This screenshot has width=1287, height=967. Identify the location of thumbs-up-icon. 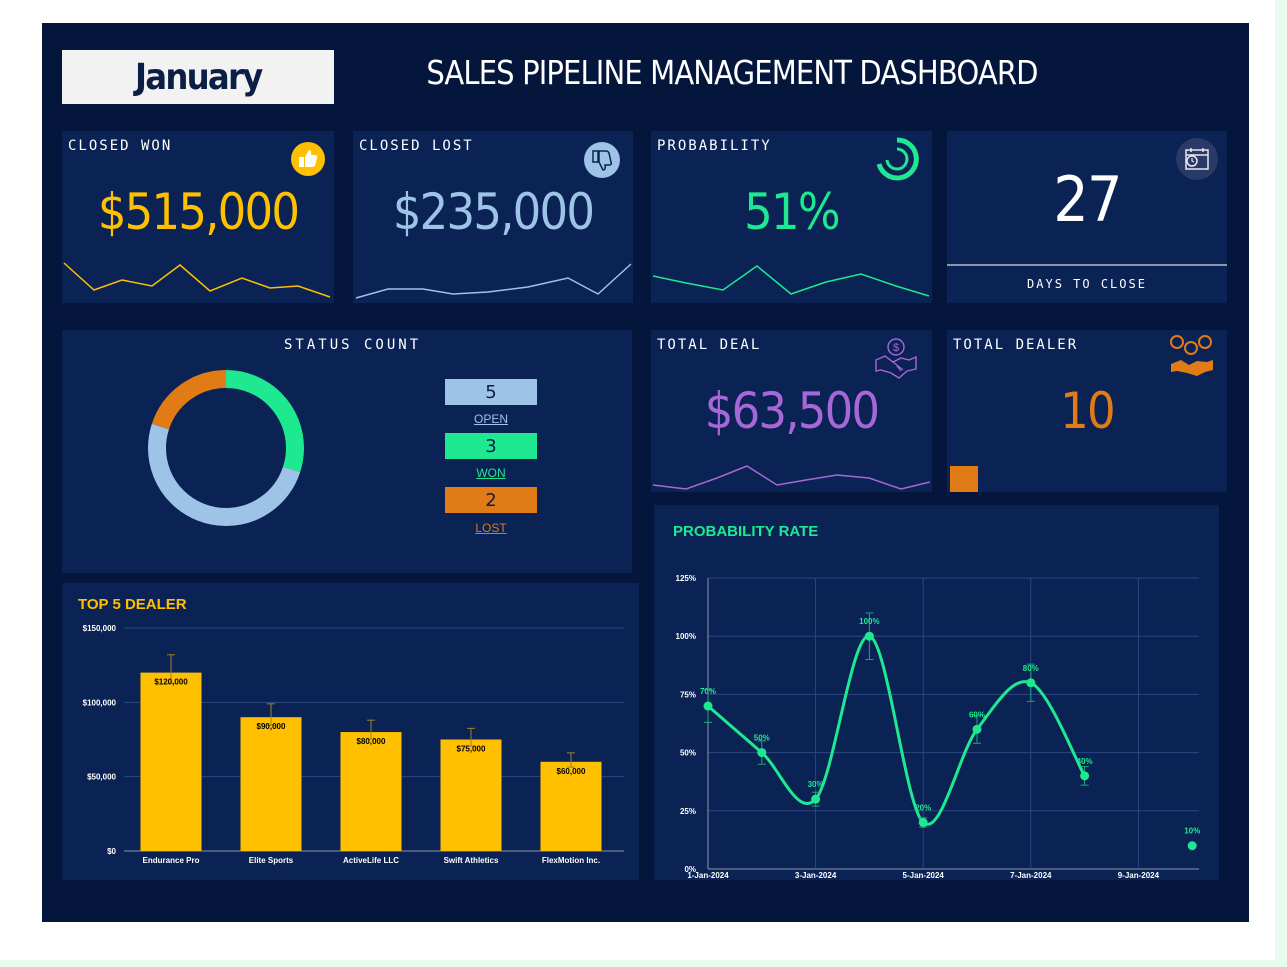
(308, 161).